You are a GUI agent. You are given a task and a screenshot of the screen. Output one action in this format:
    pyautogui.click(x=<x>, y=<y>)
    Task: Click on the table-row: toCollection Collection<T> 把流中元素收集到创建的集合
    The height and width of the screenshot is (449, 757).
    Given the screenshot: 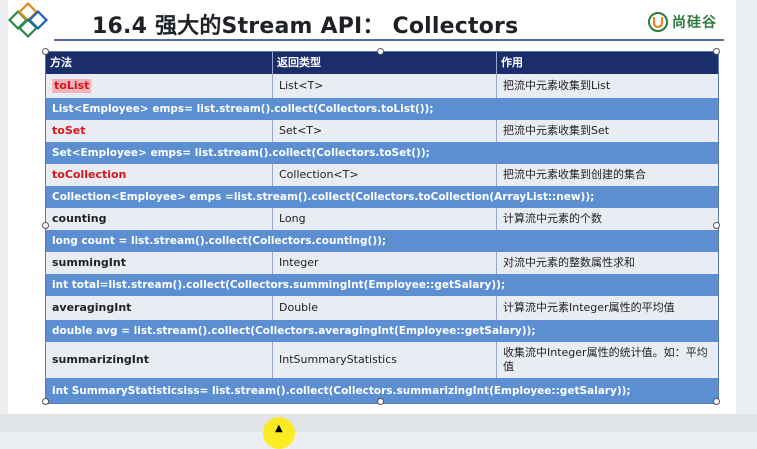 What is the action you would take?
    pyautogui.click(x=382, y=175)
    